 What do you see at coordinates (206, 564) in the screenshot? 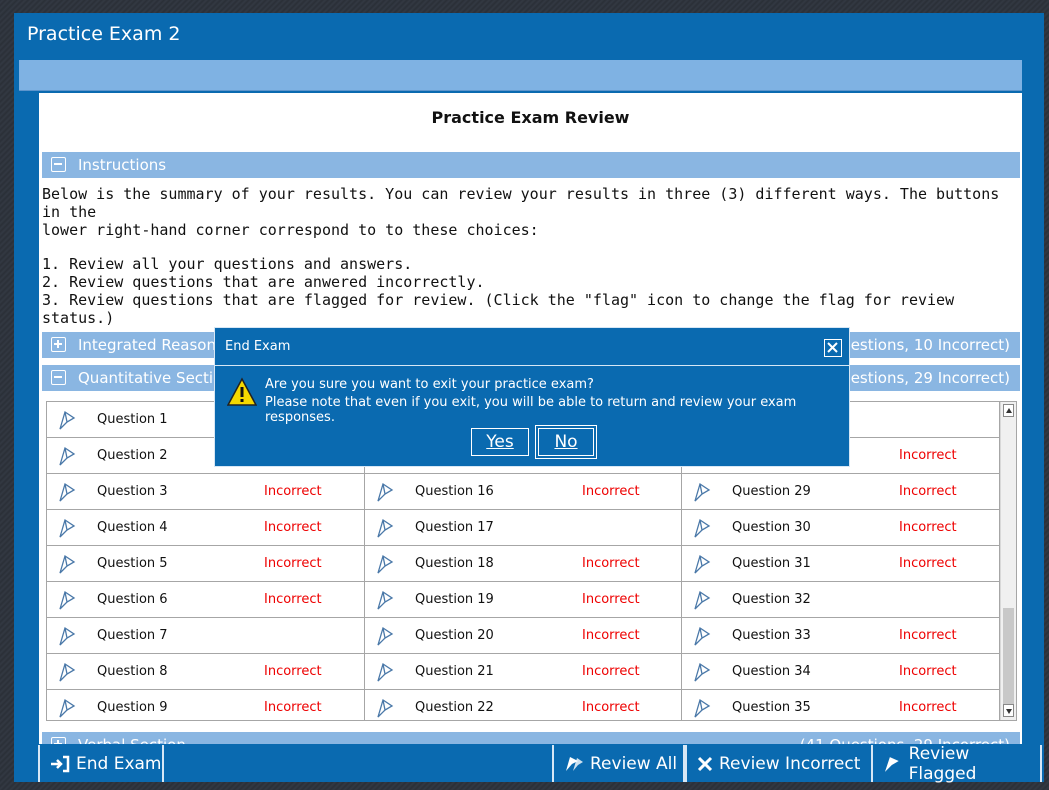
I see `question-cell: Question 5 Incorrect` at bounding box center [206, 564].